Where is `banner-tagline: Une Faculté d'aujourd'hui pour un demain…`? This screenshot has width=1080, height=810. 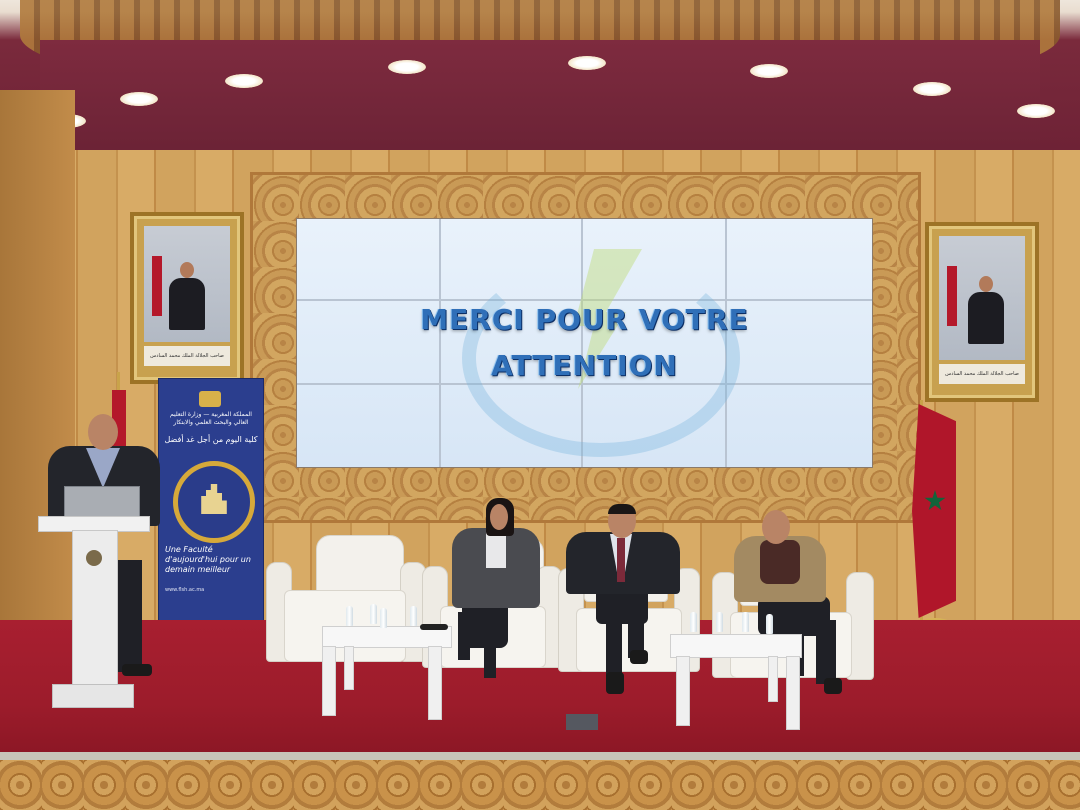 banner-tagline: Une Faculté d'aujourd'hui pour un demain… is located at coordinates (208, 559).